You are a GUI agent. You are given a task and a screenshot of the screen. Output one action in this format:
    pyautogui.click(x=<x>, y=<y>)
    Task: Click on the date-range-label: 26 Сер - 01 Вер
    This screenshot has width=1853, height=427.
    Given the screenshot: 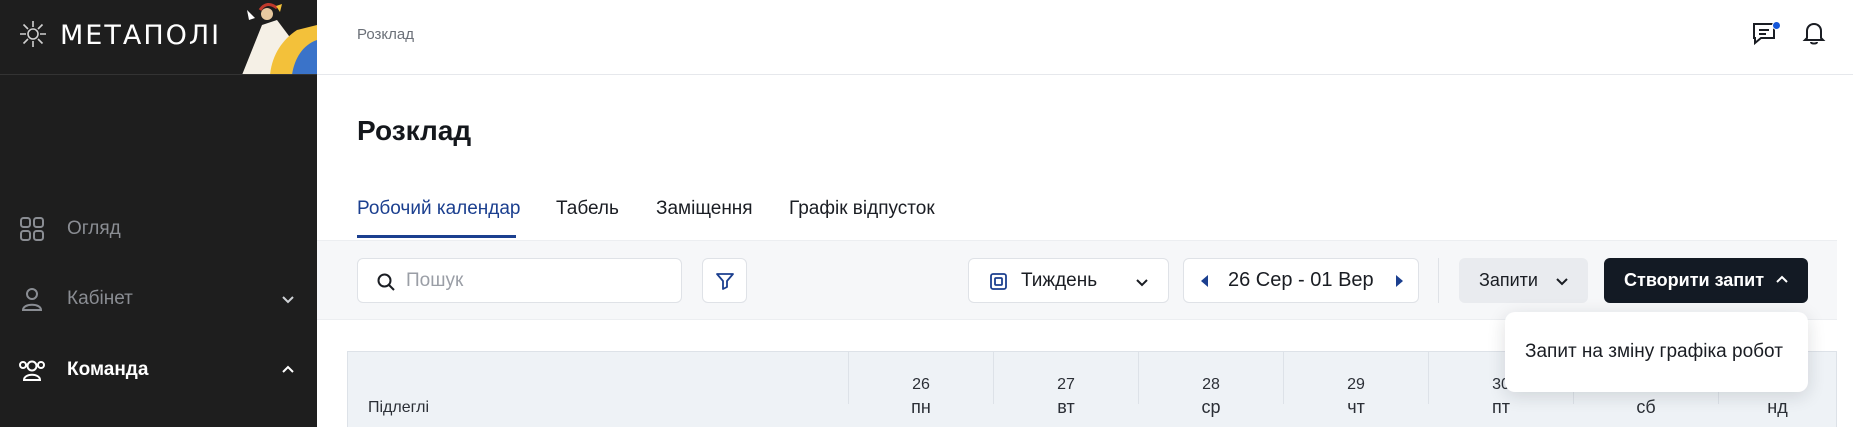 What is the action you would take?
    pyautogui.click(x=1301, y=280)
    